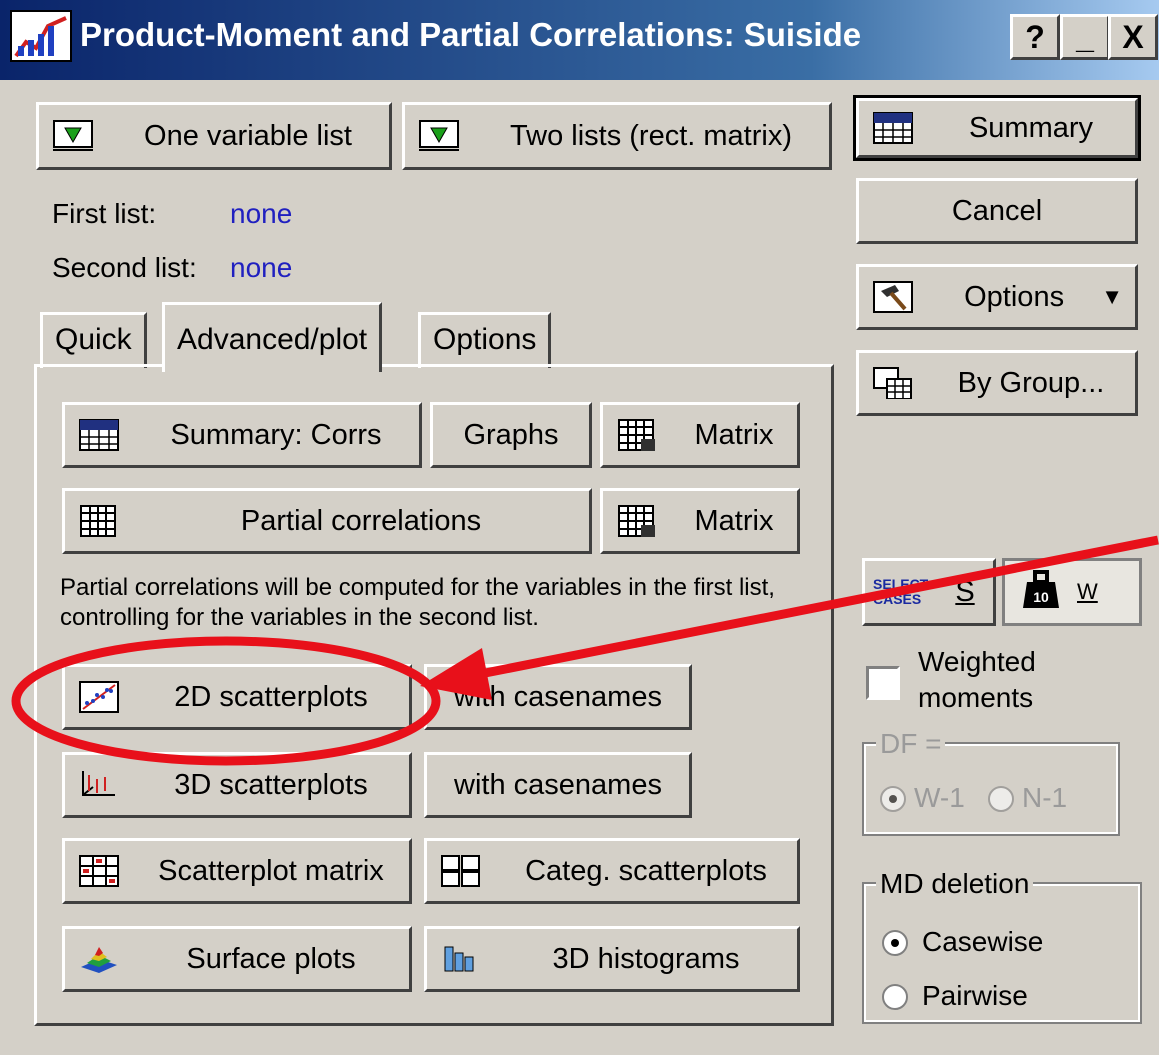  What do you see at coordinates (646, 870) in the screenshot?
I see `categ-scatterplots-label: Categ. scatterplots` at bounding box center [646, 870].